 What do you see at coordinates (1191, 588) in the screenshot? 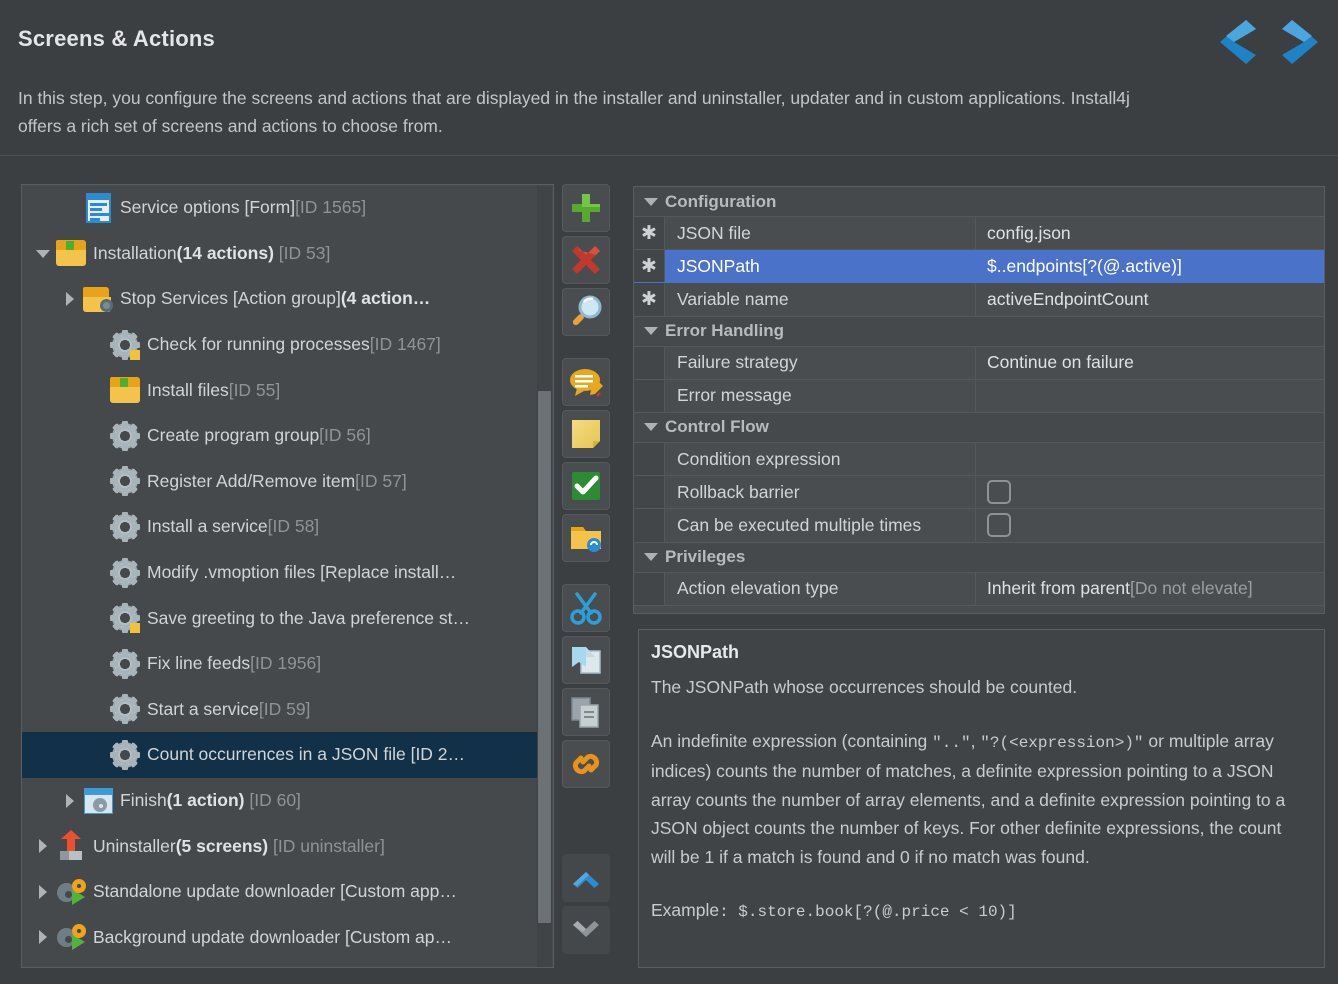
I see `property-value-hint: [Do not elevate]` at bounding box center [1191, 588].